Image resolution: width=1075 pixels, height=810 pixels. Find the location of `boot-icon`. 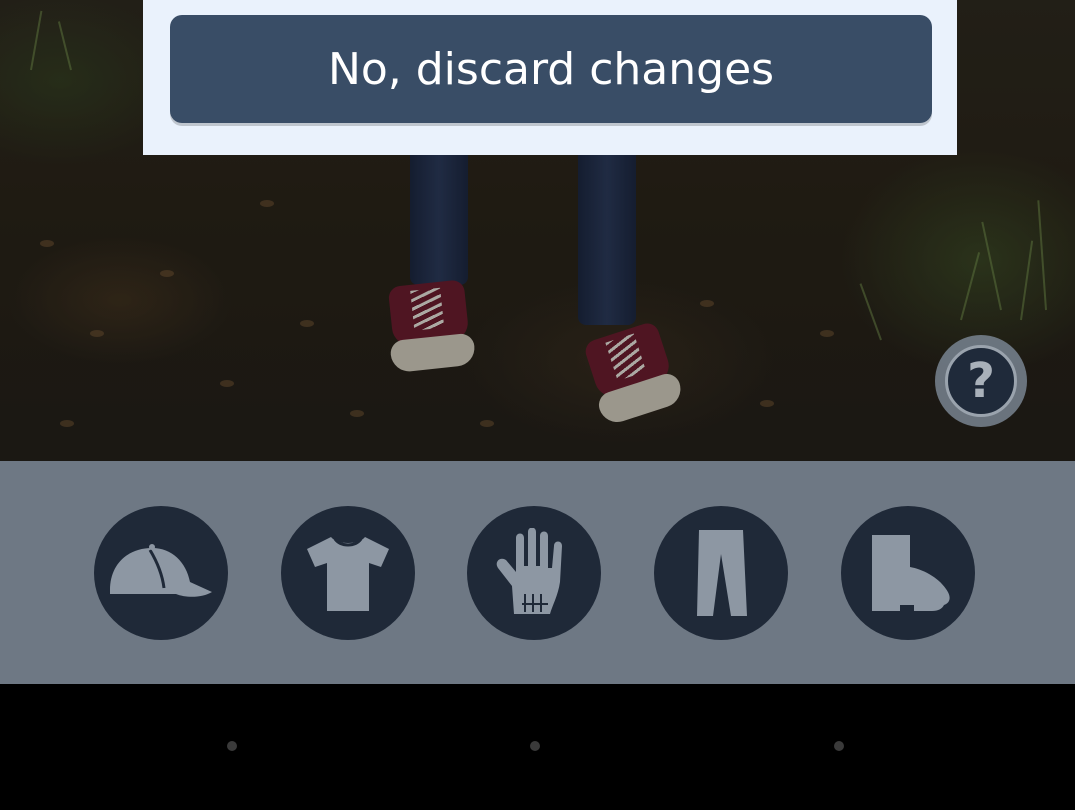

boot-icon is located at coordinates (911, 573).